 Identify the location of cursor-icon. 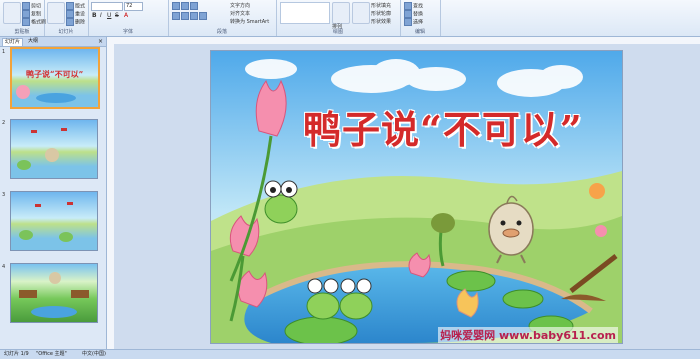
(408, 22).